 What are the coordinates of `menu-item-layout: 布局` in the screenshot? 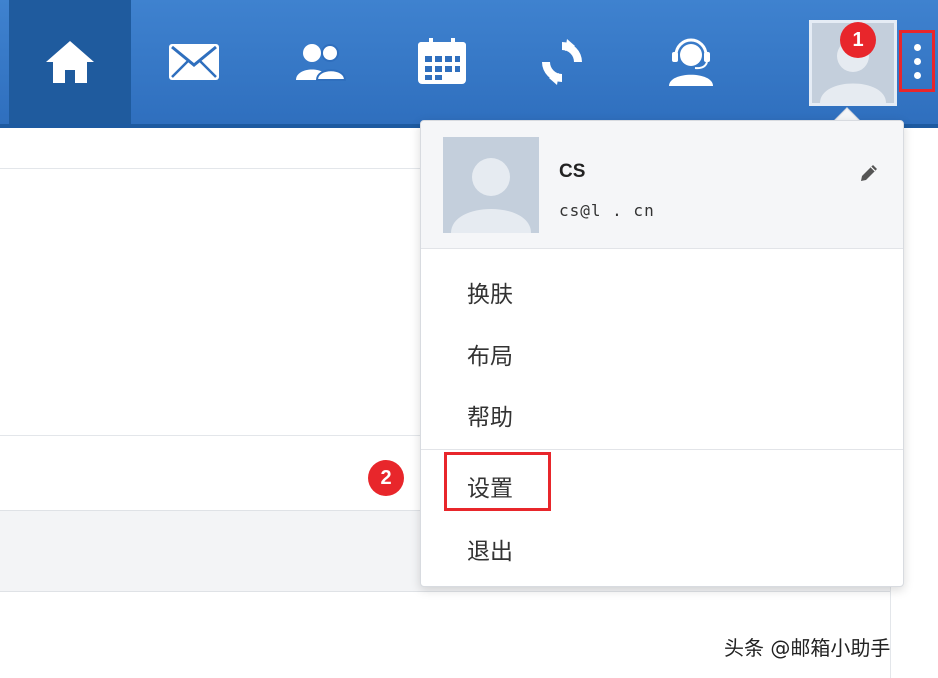 It's located at (490, 354).